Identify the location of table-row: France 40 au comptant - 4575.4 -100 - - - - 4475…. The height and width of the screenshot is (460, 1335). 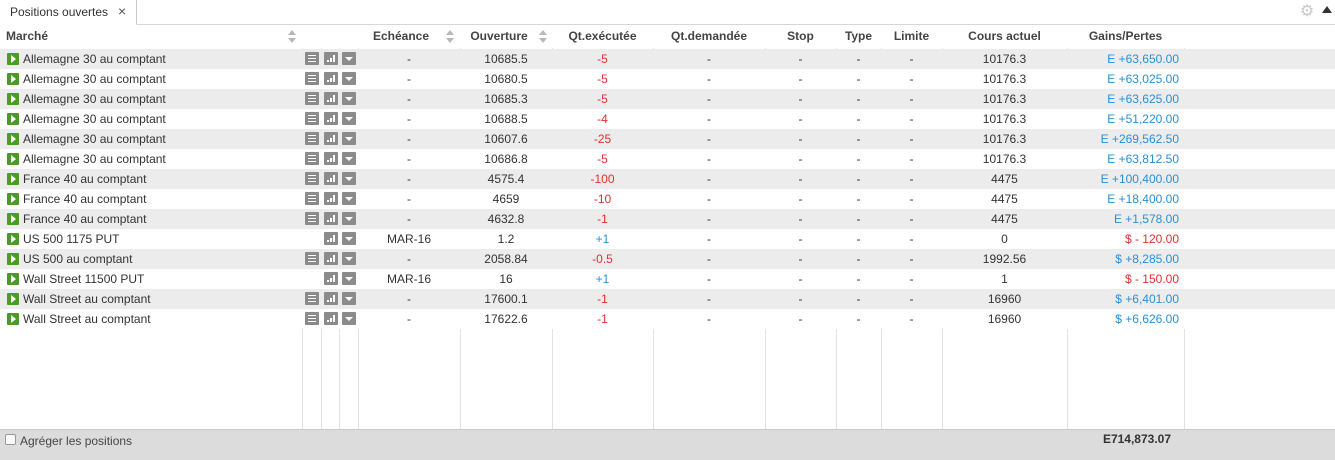
(667, 179).